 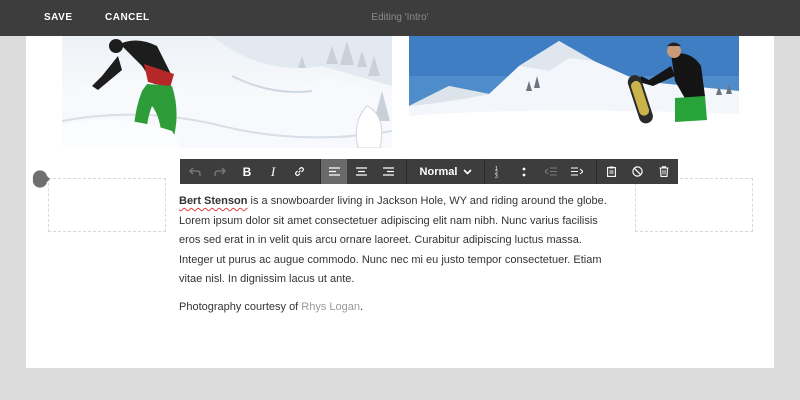 I want to click on credit-prefix: Photography courtesy of, so click(x=240, y=306).